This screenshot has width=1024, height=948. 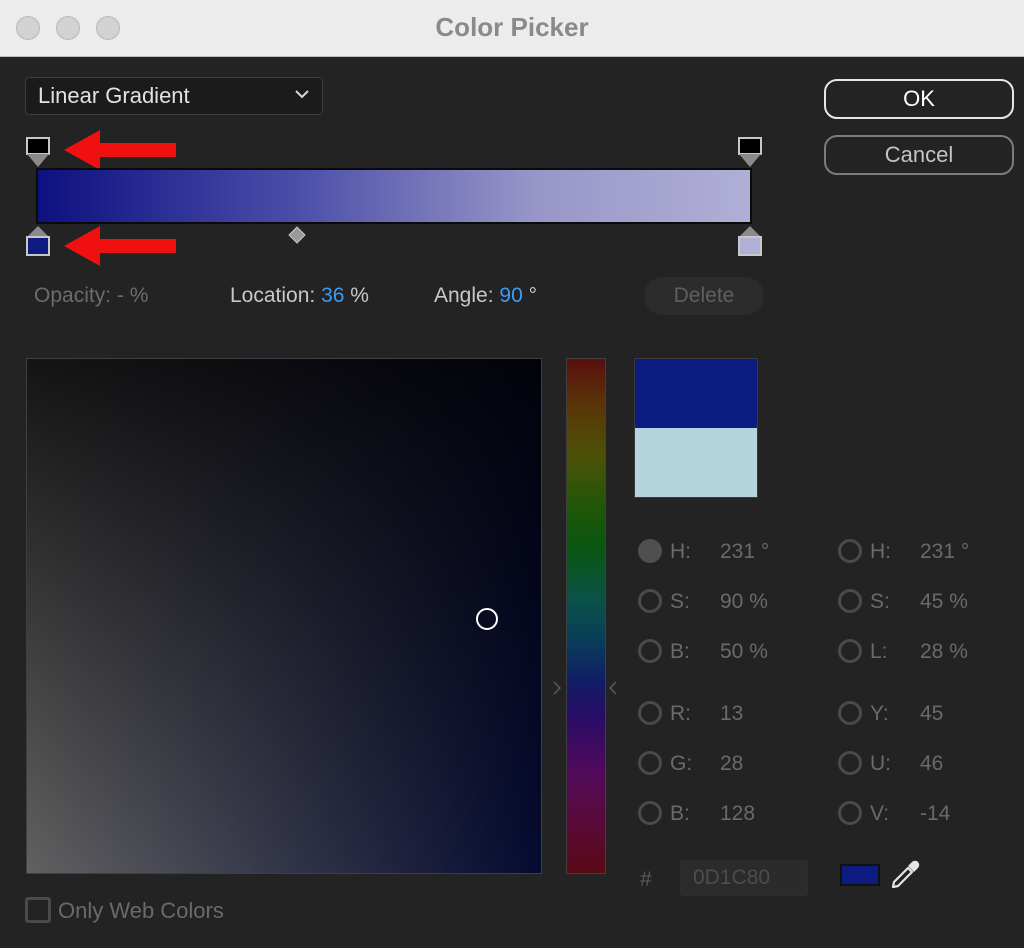 I want to click on rgb-g-label: G:, so click(x=681, y=763).